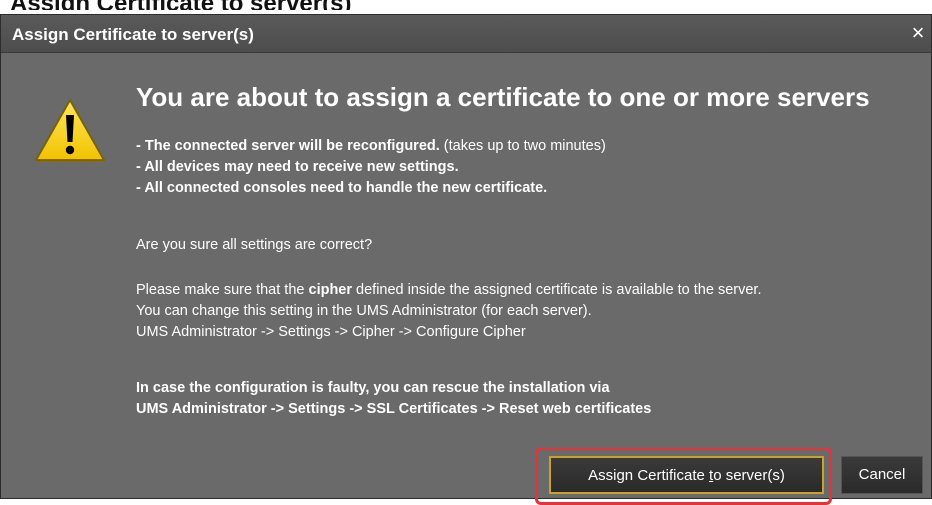  What do you see at coordinates (254, 245) in the screenshot?
I see `confirm-question: Are you sure all settings are correct?` at bounding box center [254, 245].